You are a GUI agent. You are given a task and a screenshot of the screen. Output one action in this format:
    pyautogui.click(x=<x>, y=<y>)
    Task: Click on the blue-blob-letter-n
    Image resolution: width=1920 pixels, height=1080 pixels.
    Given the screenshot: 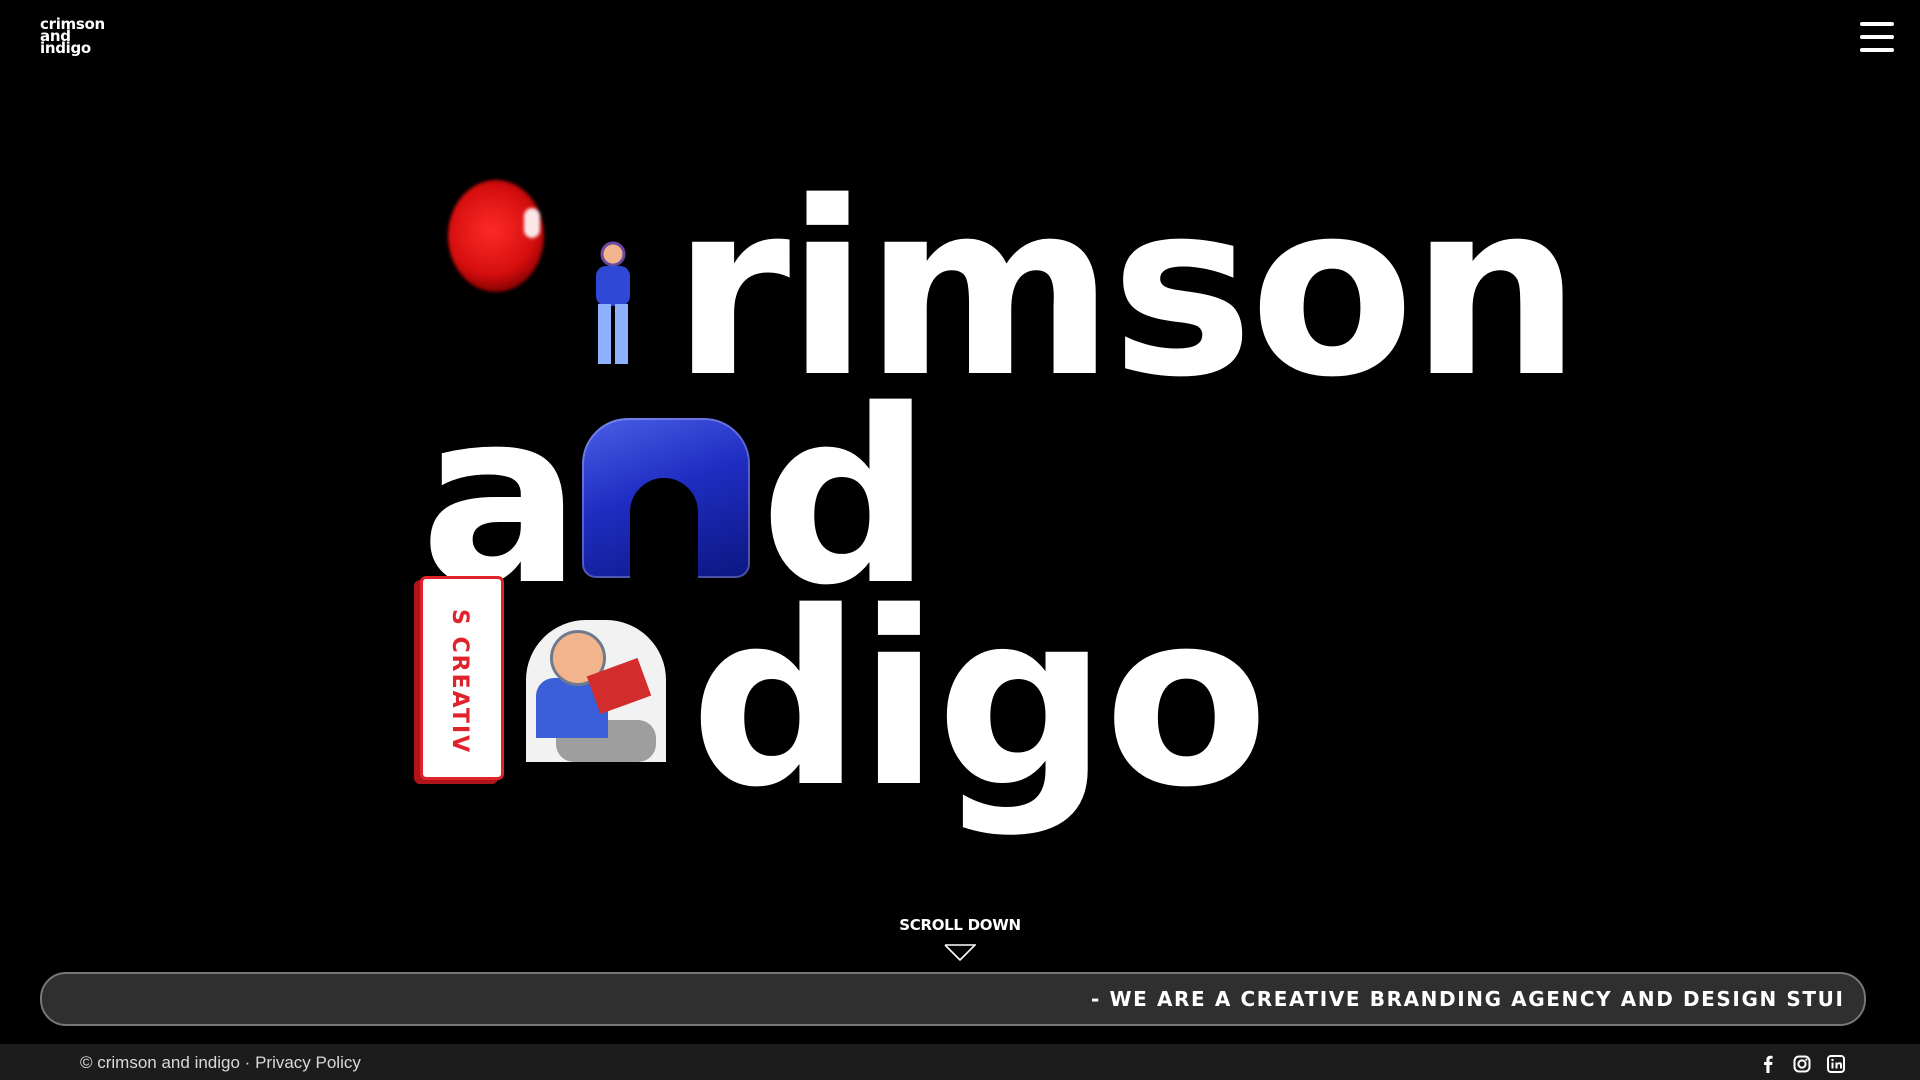 What is the action you would take?
    pyautogui.click(x=666, y=498)
    